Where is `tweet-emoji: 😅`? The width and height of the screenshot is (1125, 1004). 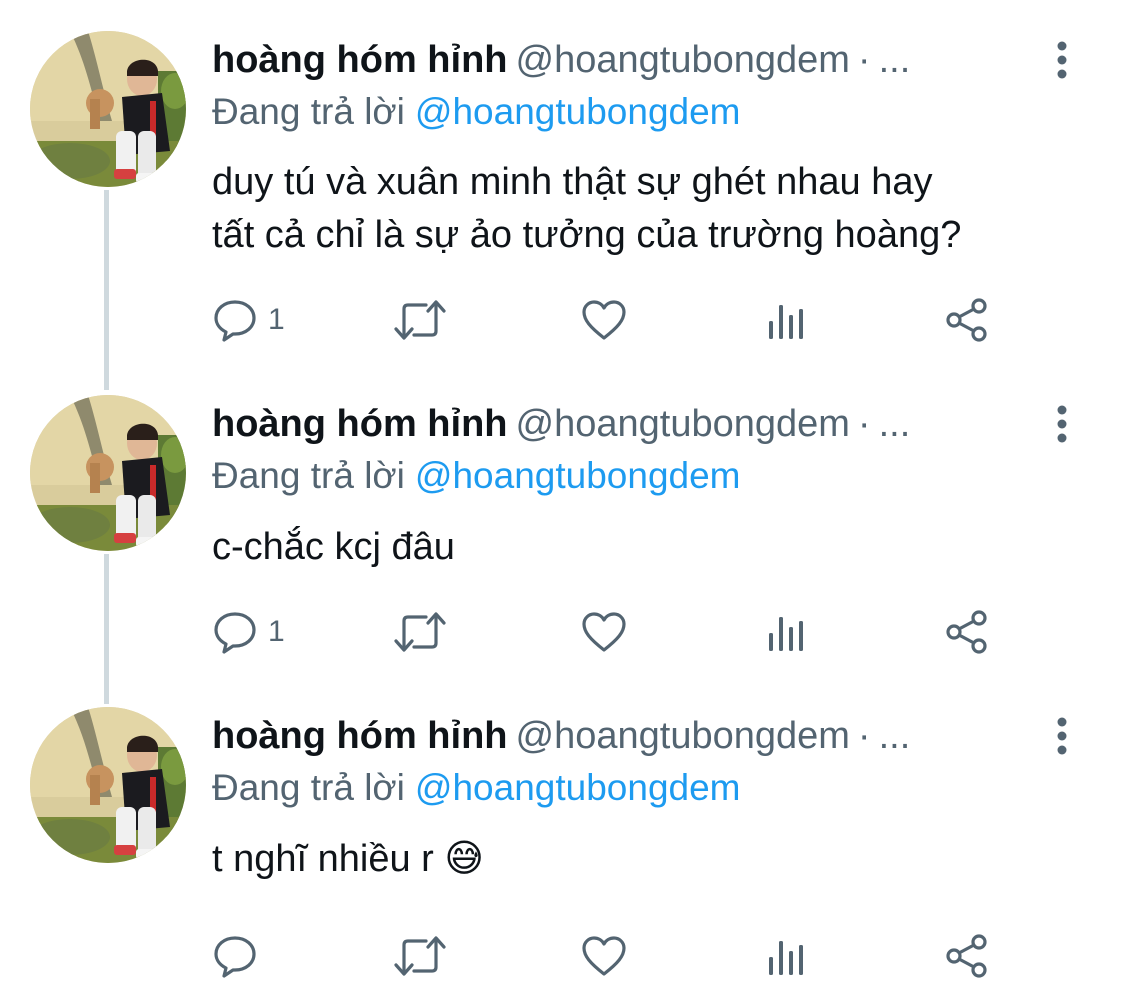
tweet-emoji: 😅 is located at coordinates (464, 858).